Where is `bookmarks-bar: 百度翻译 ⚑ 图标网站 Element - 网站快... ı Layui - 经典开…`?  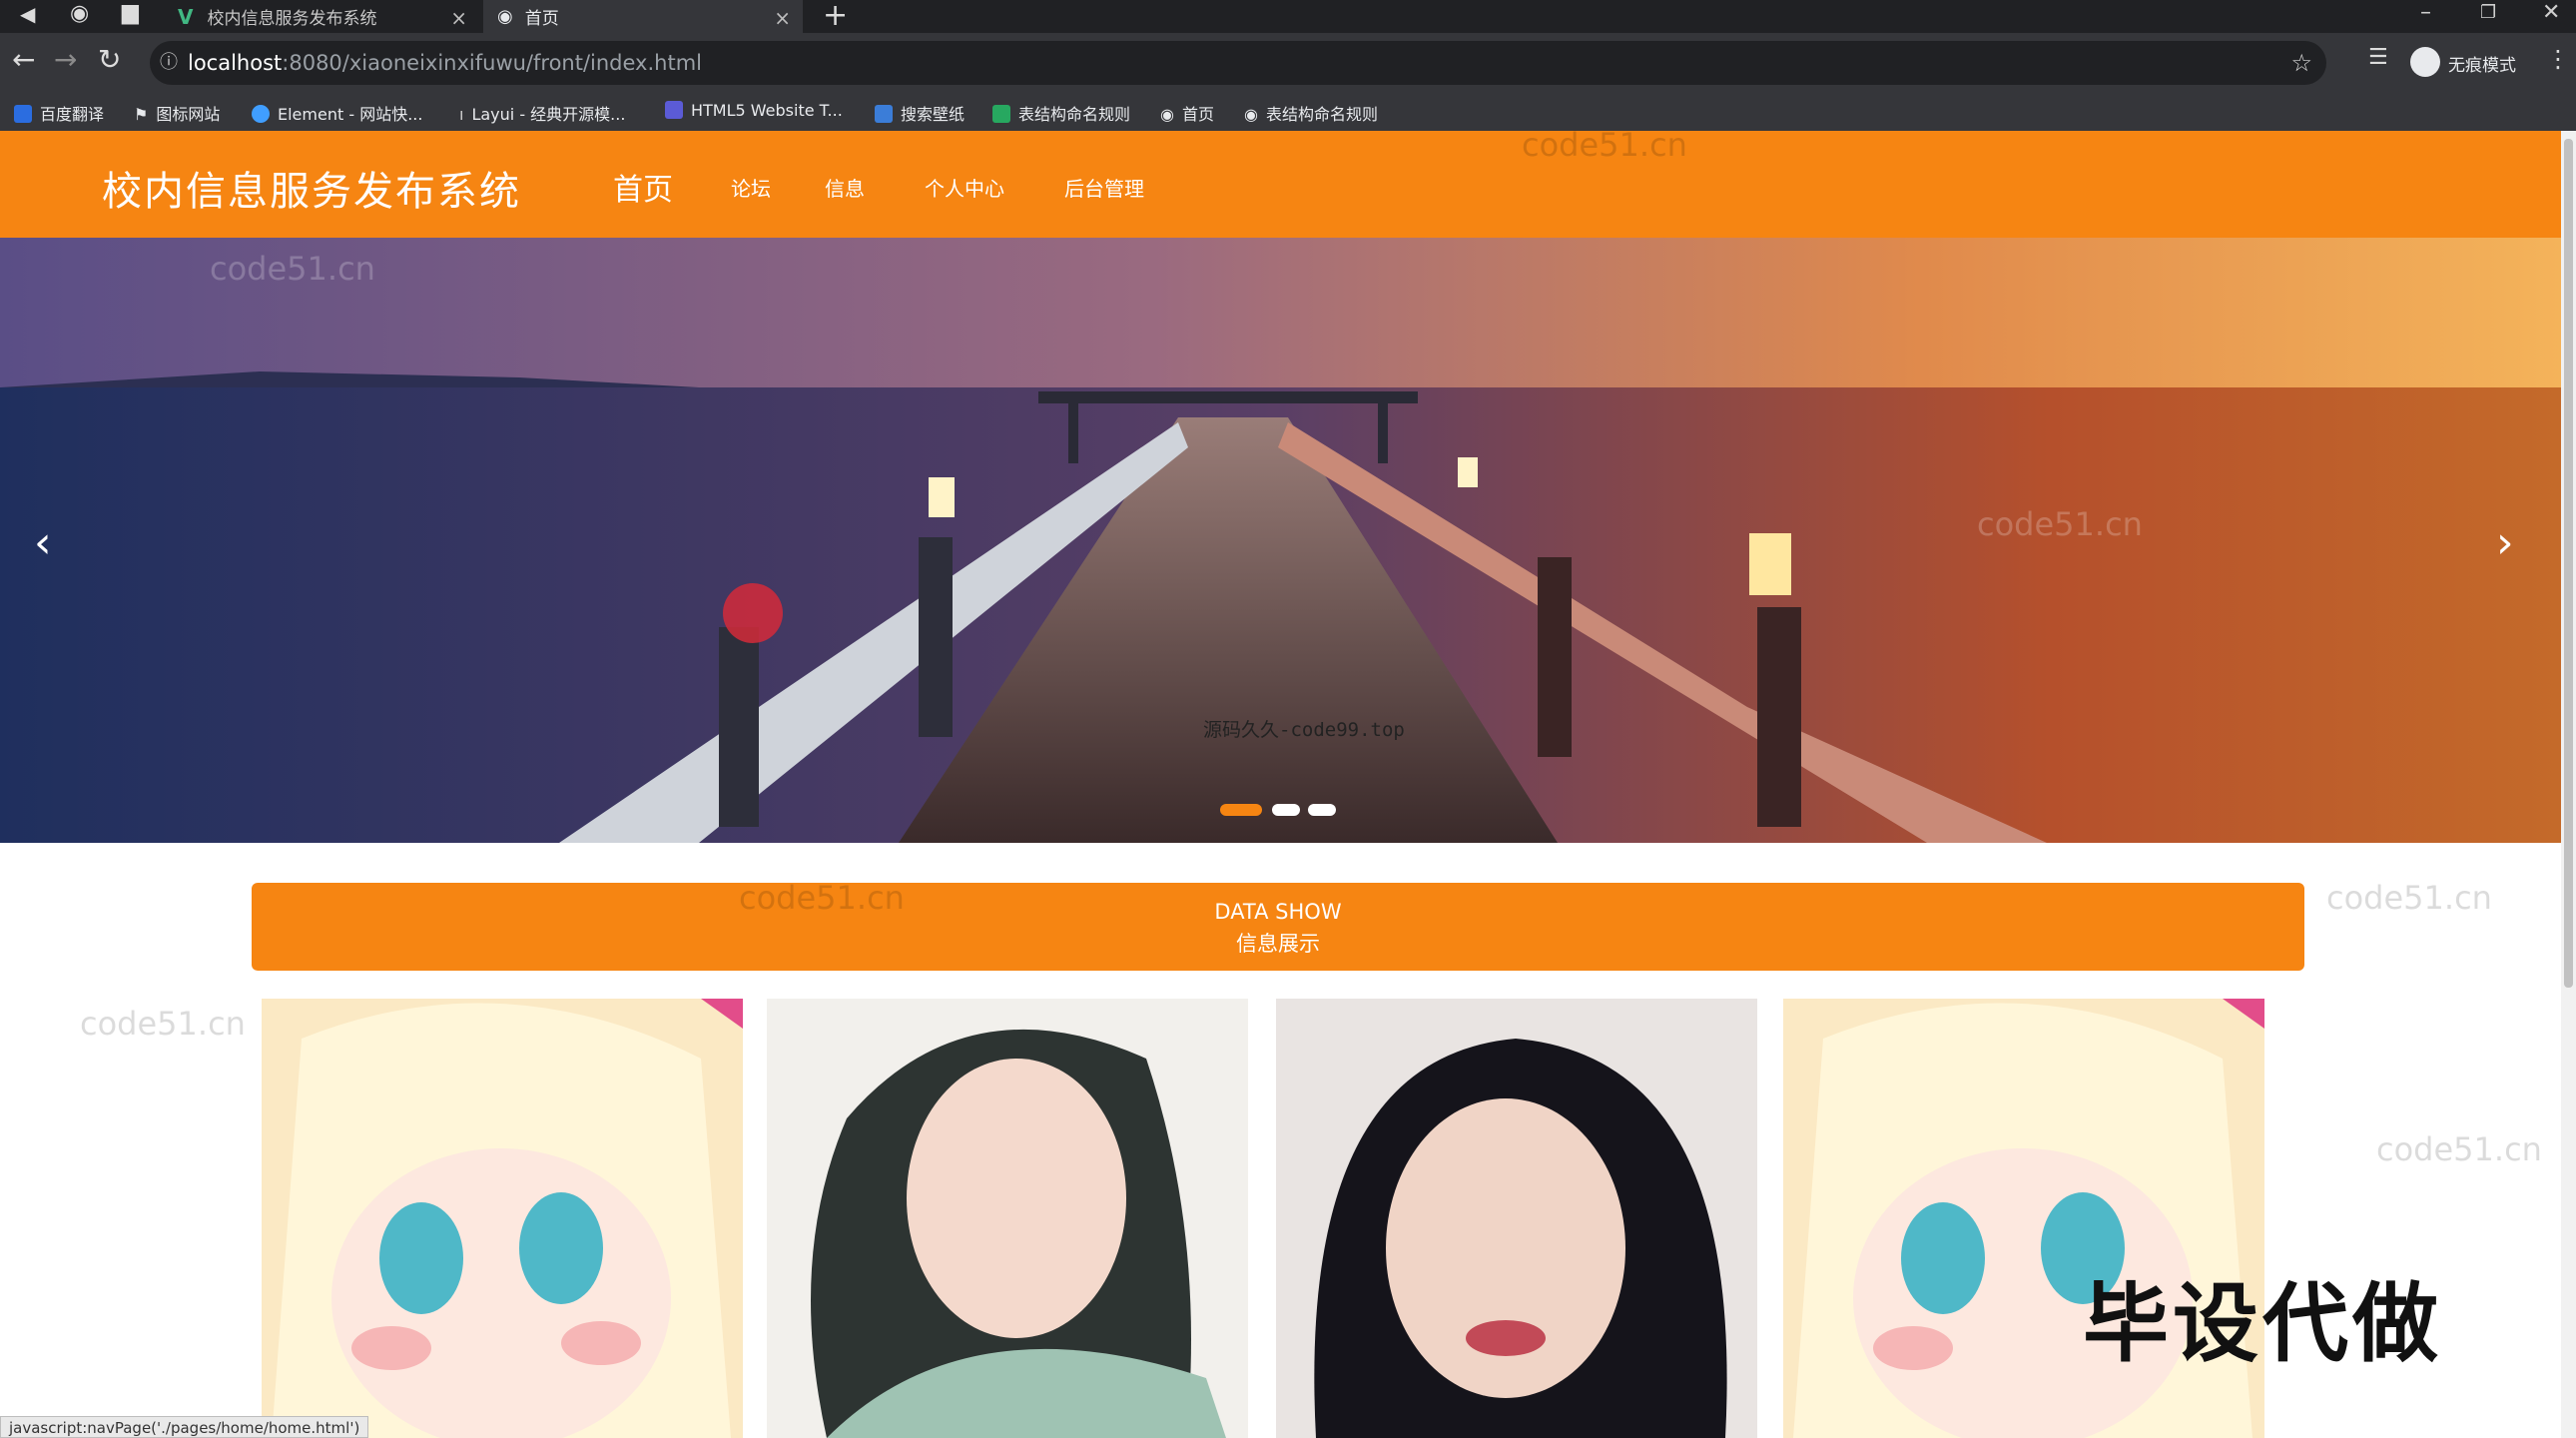 bookmarks-bar: 百度翻译 ⚑ 图标网站 Element - 网站快... ı Layui - 经典开… is located at coordinates (1288, 112).